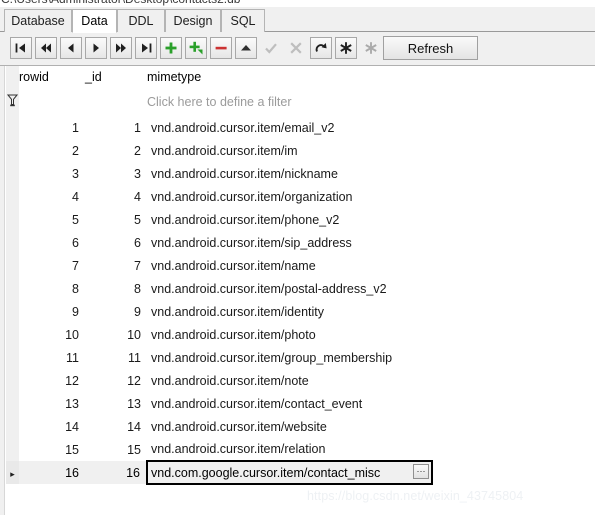  Describe the element at coordinates (52, 472) in the screenshot. I see `cell-rowid: 16` at that location.